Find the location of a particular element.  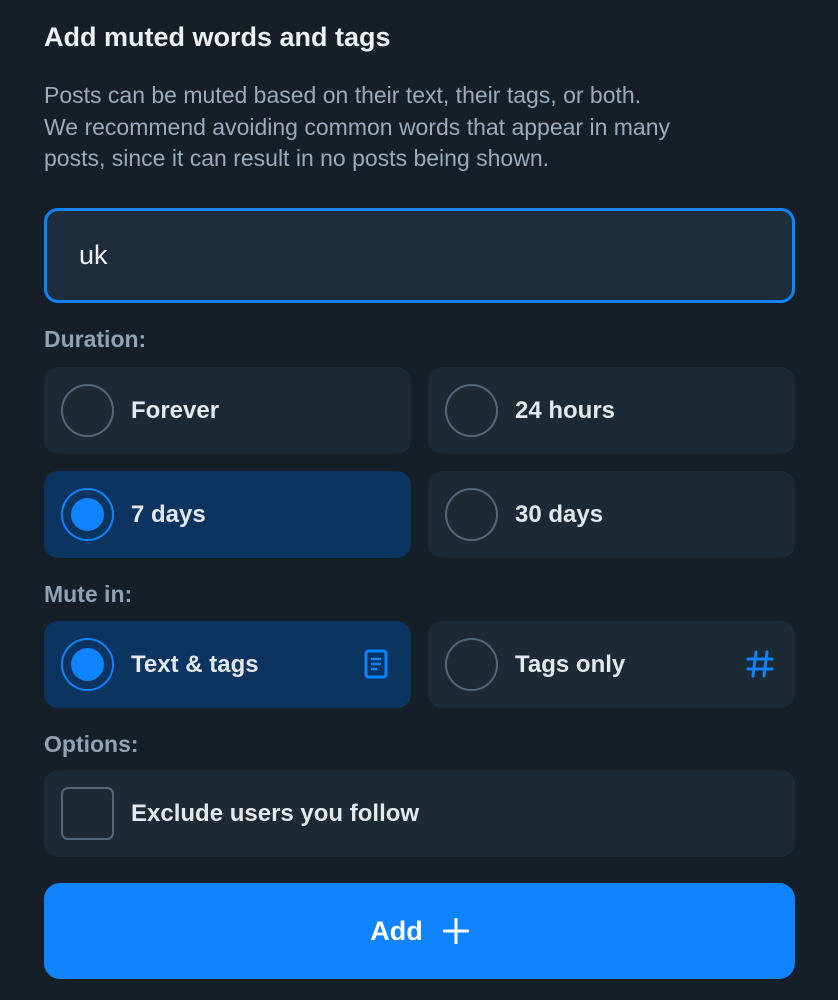

exclude-following-label: Exclude users you follow is located at coordinates (275, 813).